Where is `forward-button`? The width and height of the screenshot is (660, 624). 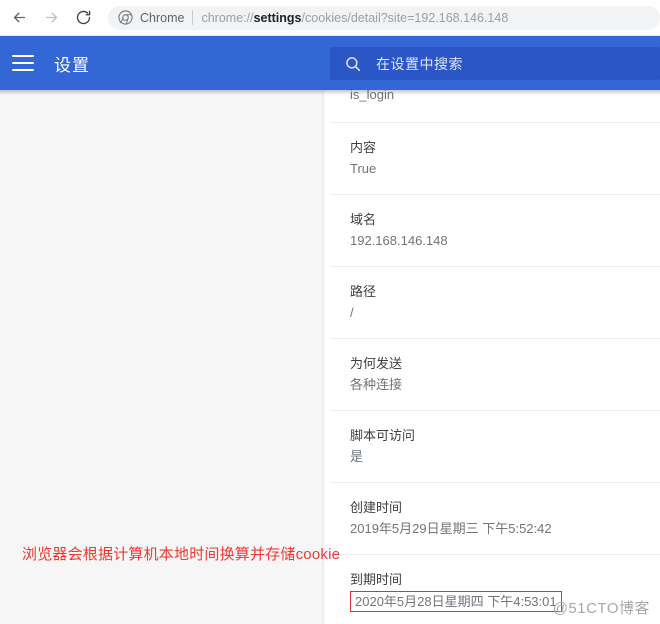 forward-button is located at coordinates (51, 18).